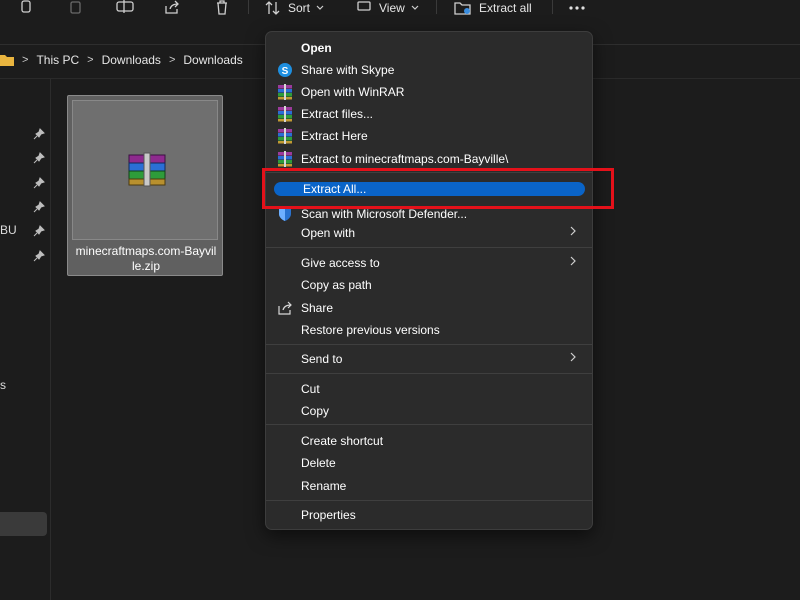 The width and height of the screenshot is (800, 600). I want to click on menu-item-label: Share, so click(317, 308).